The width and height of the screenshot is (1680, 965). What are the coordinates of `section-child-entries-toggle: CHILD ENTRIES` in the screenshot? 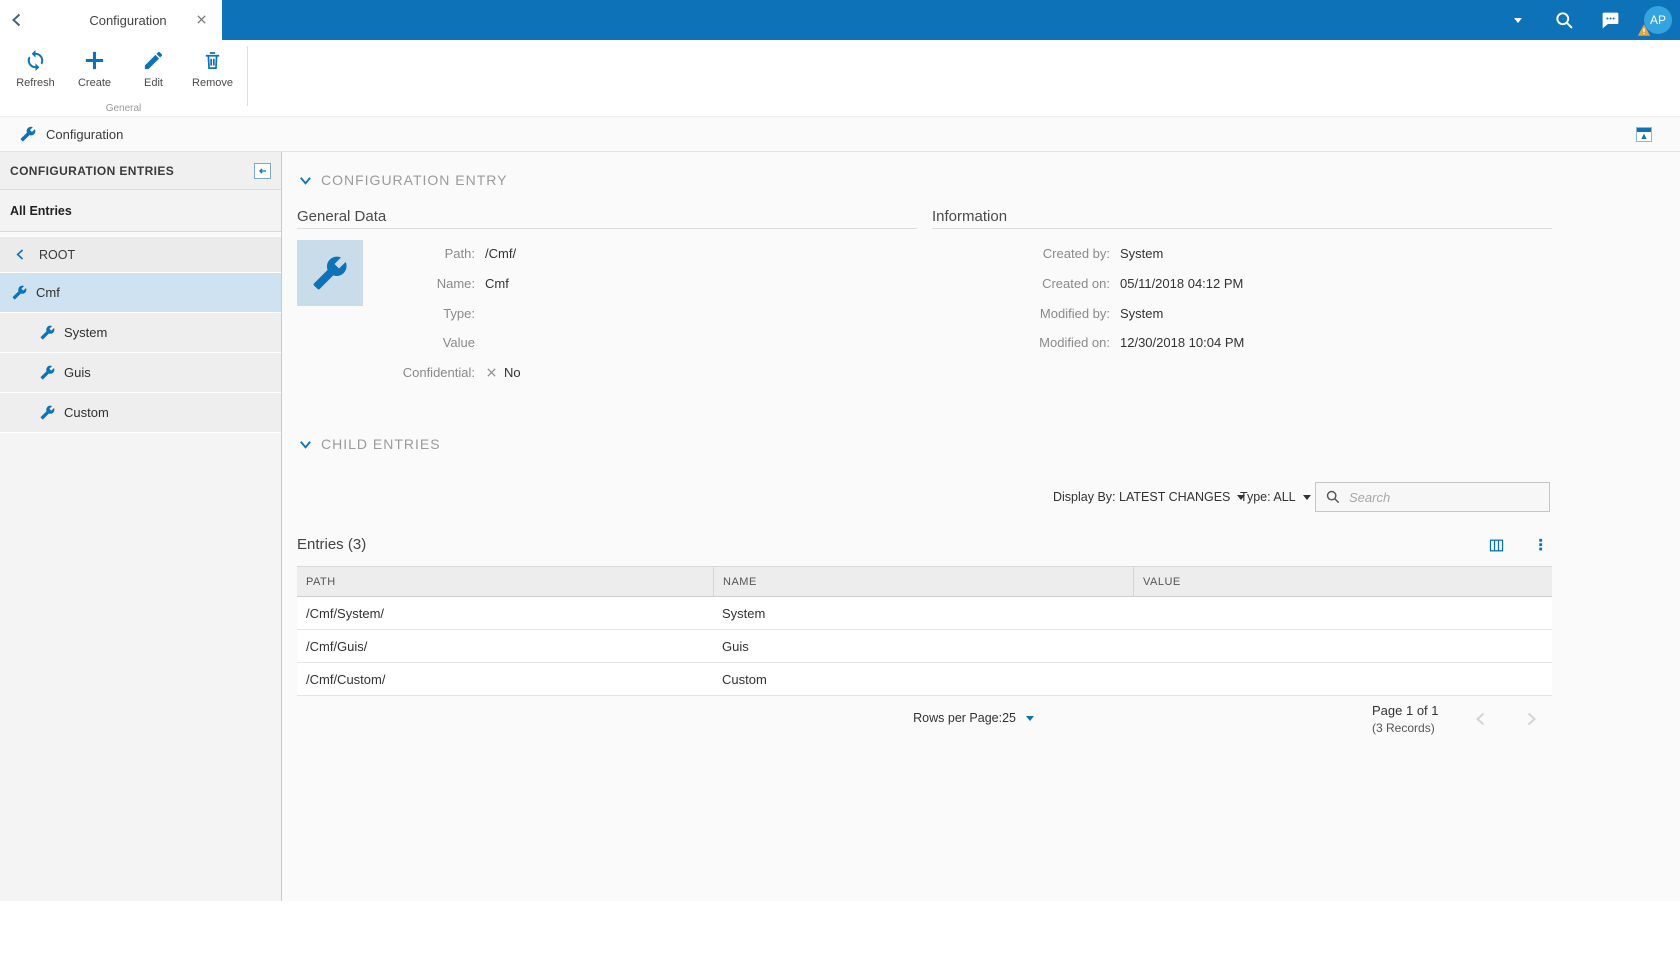 It's located at (369, 444).